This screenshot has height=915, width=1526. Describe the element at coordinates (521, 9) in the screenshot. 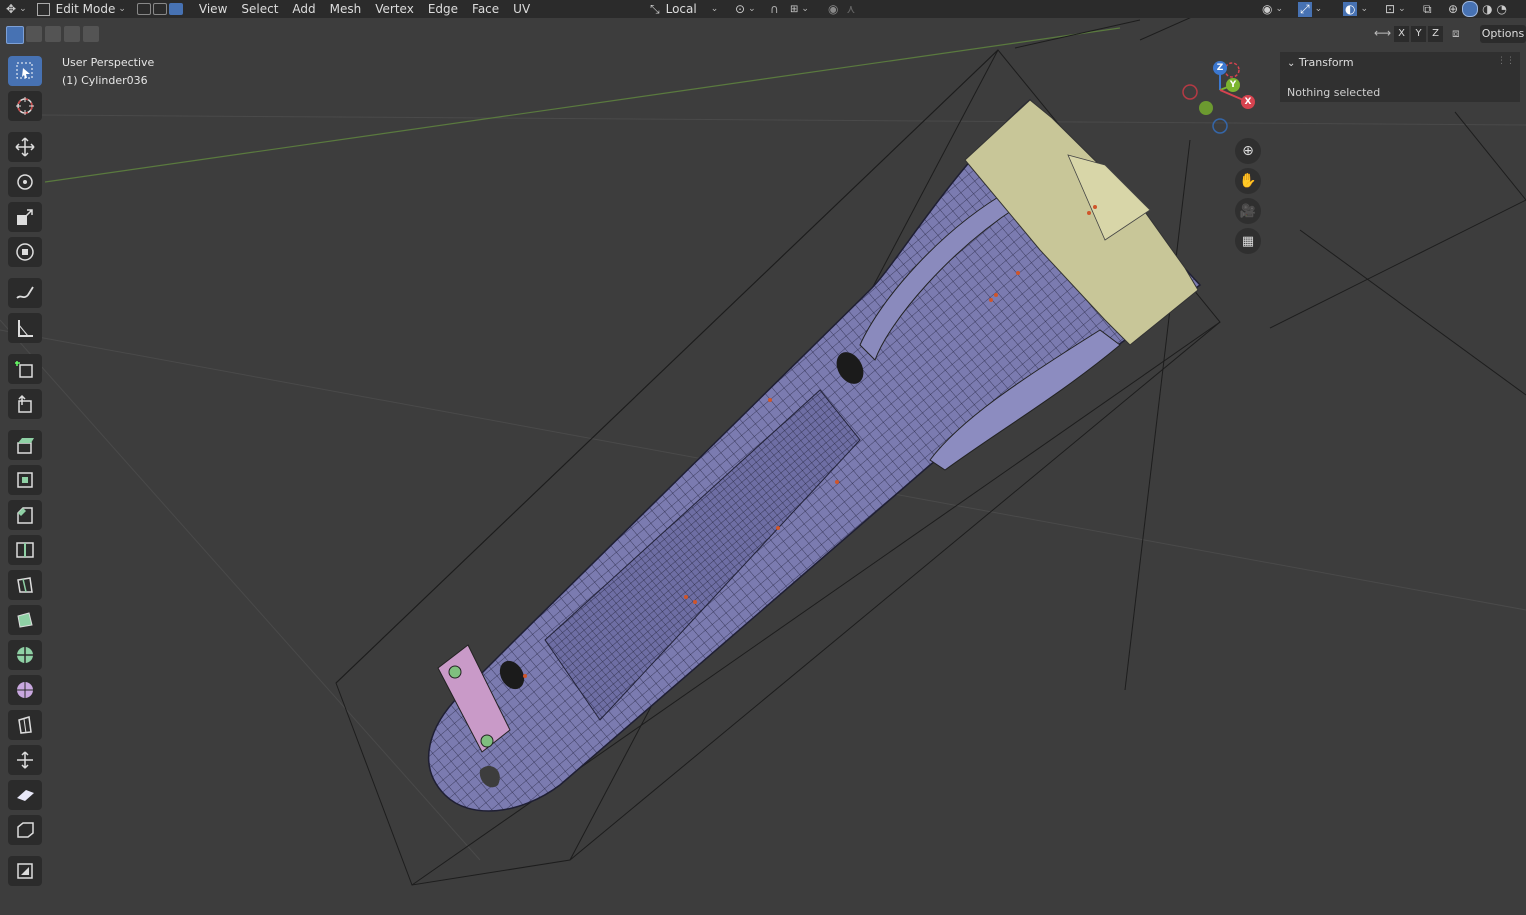

I see `menu-uv: UV` at that location.